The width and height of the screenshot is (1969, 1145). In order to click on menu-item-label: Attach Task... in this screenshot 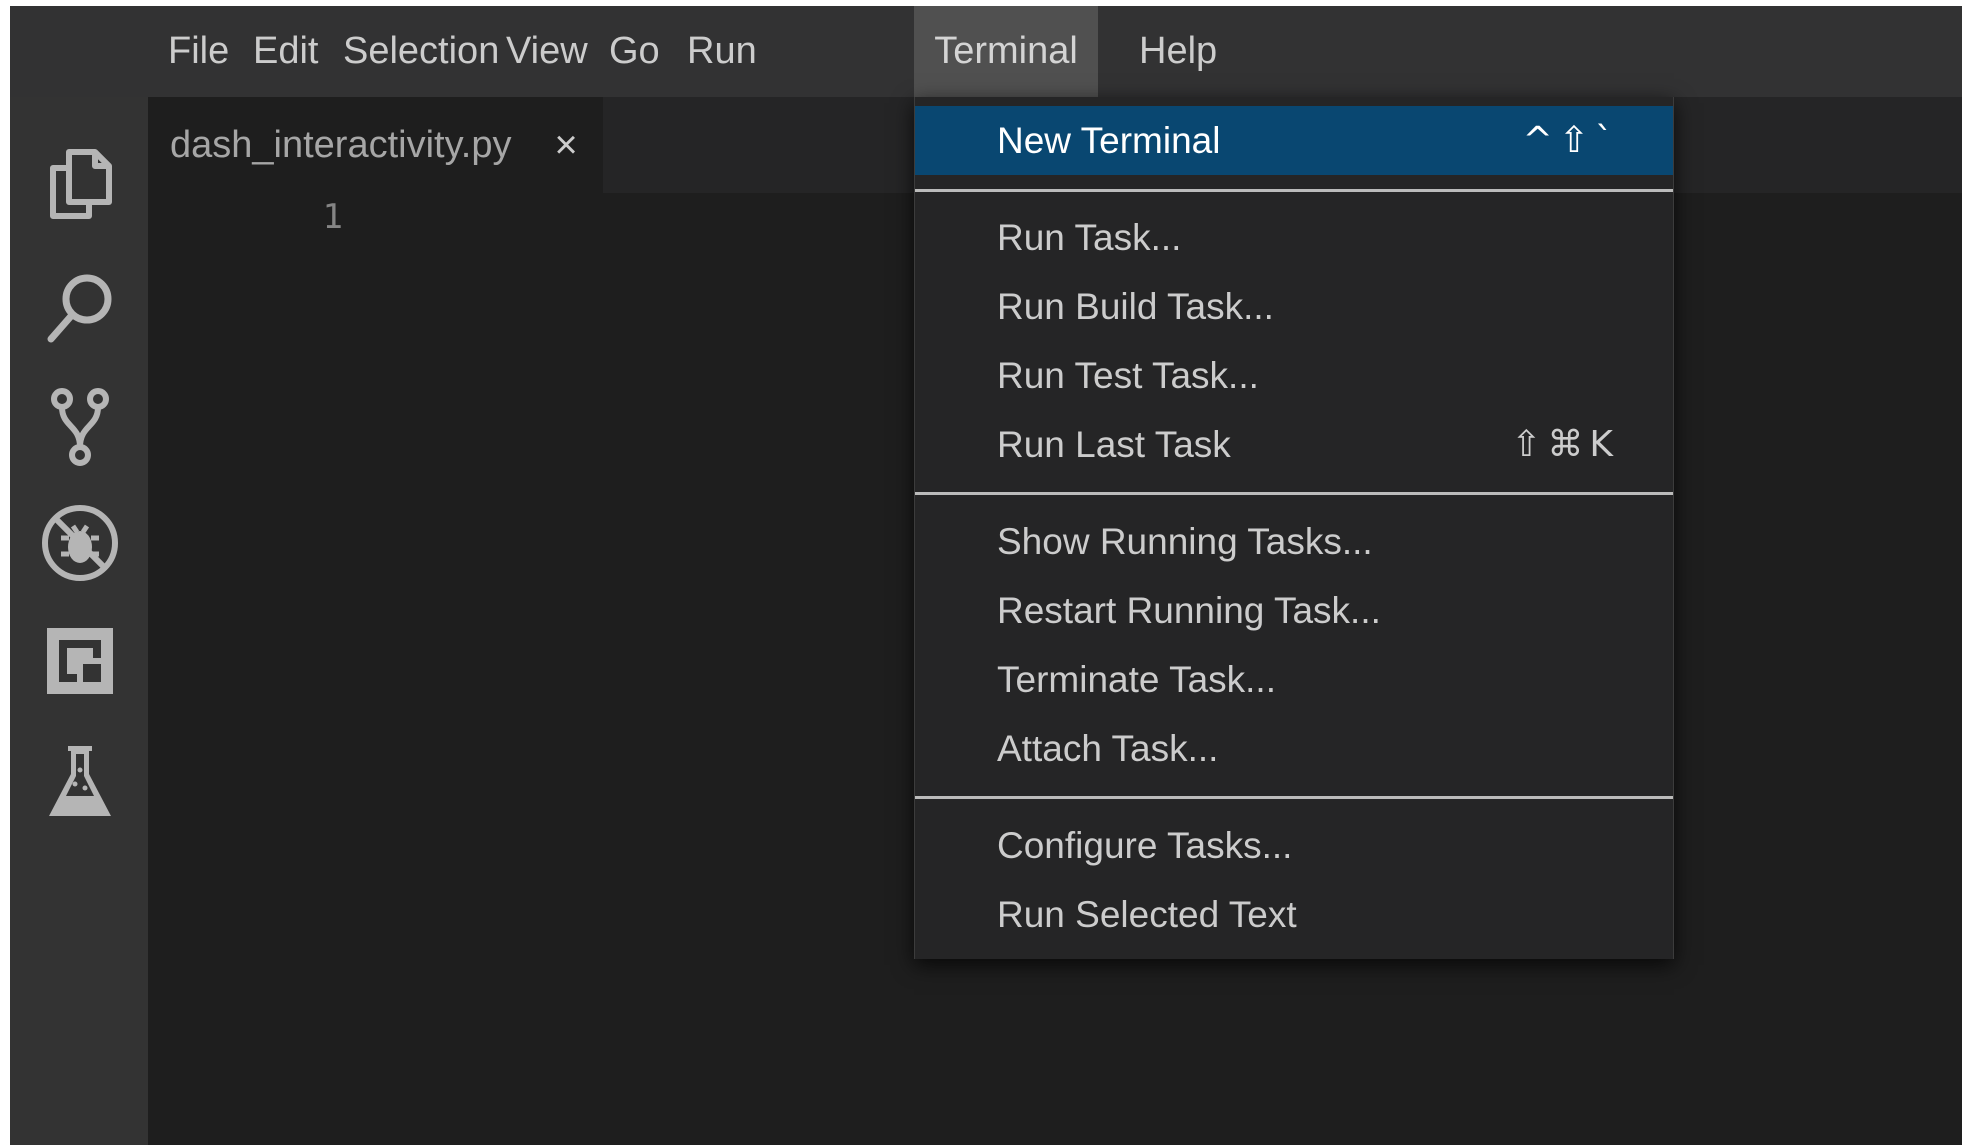, I will do `click(1108, 748)`.